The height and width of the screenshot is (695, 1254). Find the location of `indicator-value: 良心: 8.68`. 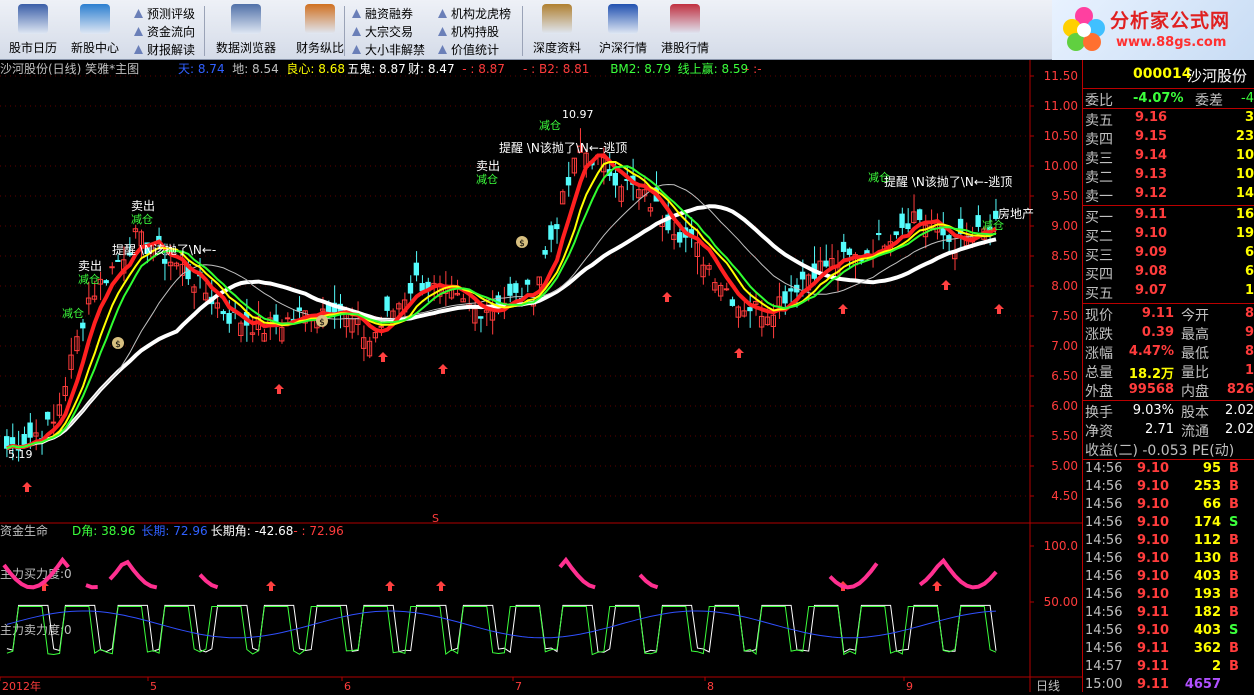

indicator-value: 良心: 8.68 is located at coordinates (315, 68).